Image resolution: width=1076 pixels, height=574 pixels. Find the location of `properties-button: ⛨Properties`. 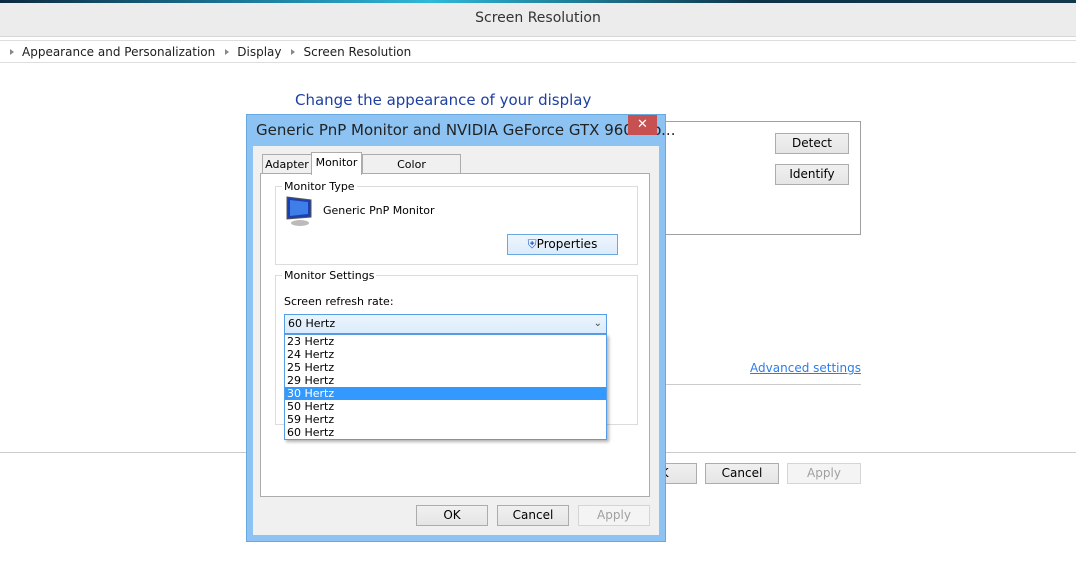

properties-button: ⛨Properties is located at coordinates (562, 244).